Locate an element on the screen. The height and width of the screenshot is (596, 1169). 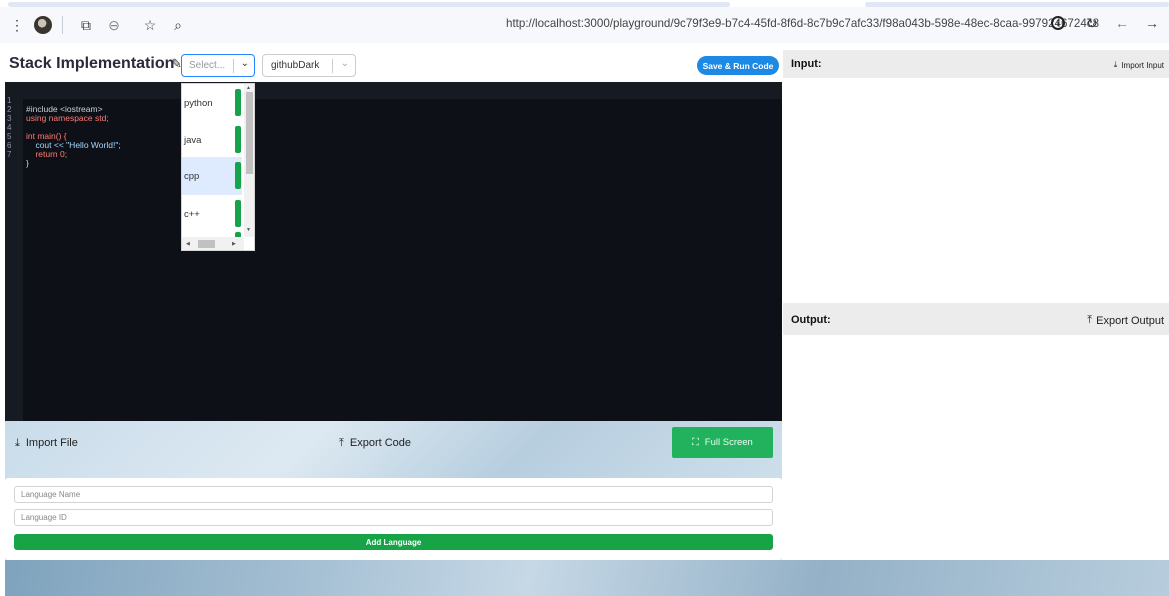
full-screen-button: ⛶ Full Screen is located at coordinates (722, 442).